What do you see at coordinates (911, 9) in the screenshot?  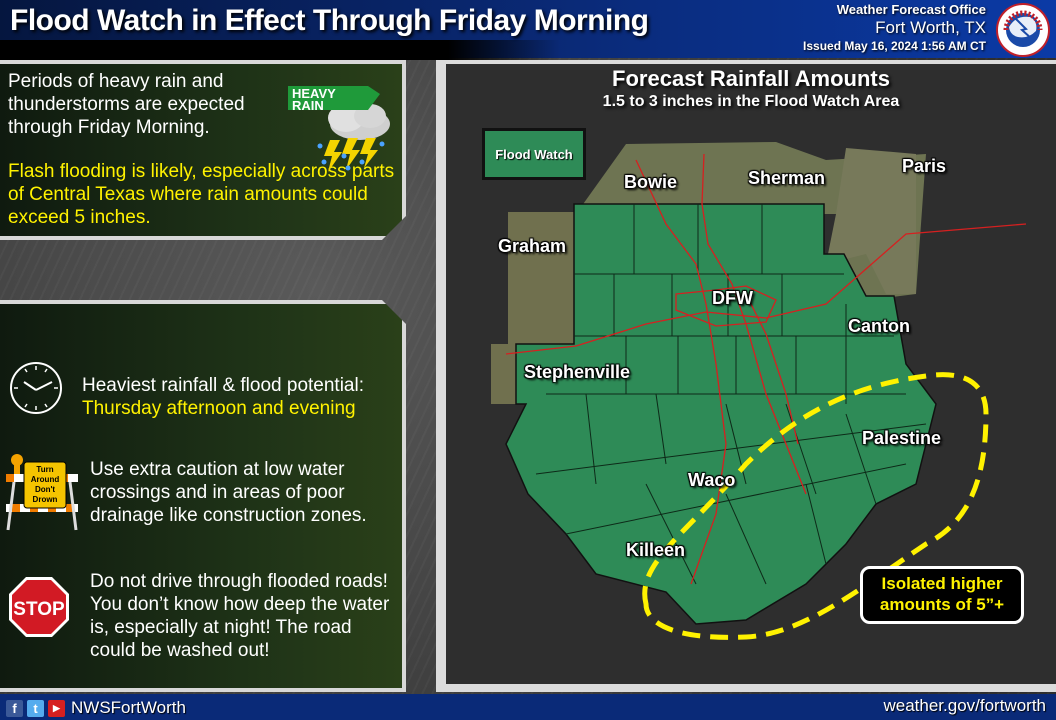 I see `office-label: Weather Forecast Office` at bounding box center [911, 9].